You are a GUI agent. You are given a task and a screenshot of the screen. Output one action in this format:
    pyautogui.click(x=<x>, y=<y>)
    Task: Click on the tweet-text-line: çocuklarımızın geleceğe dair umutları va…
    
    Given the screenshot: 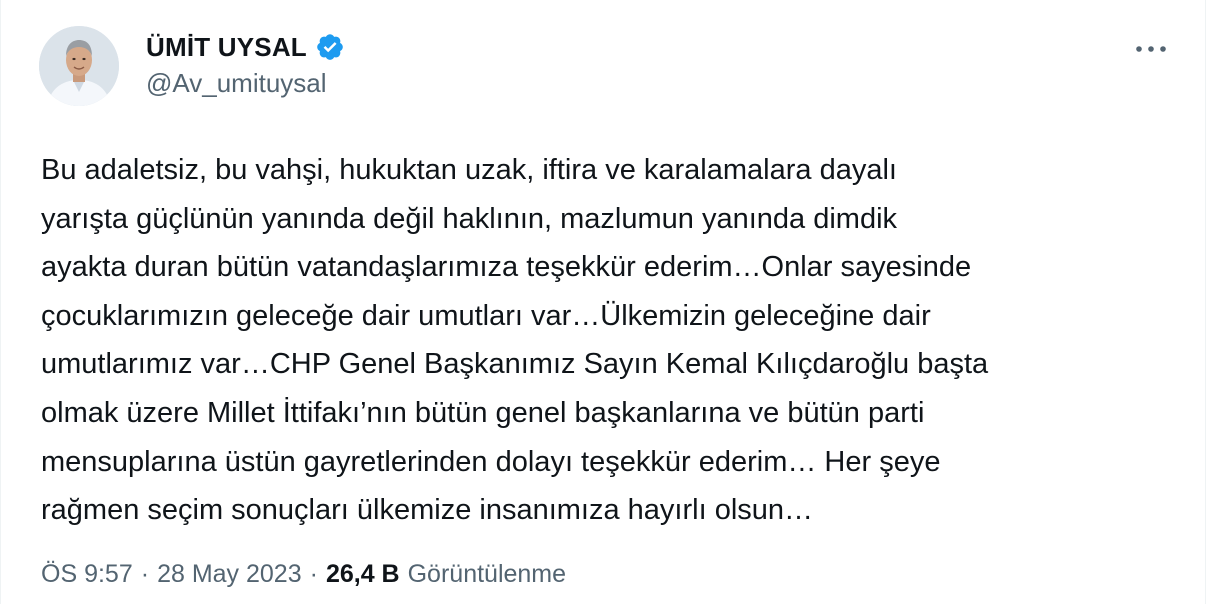 What is the action you would take?
    pyautogui.click(x=486, y=315)
    